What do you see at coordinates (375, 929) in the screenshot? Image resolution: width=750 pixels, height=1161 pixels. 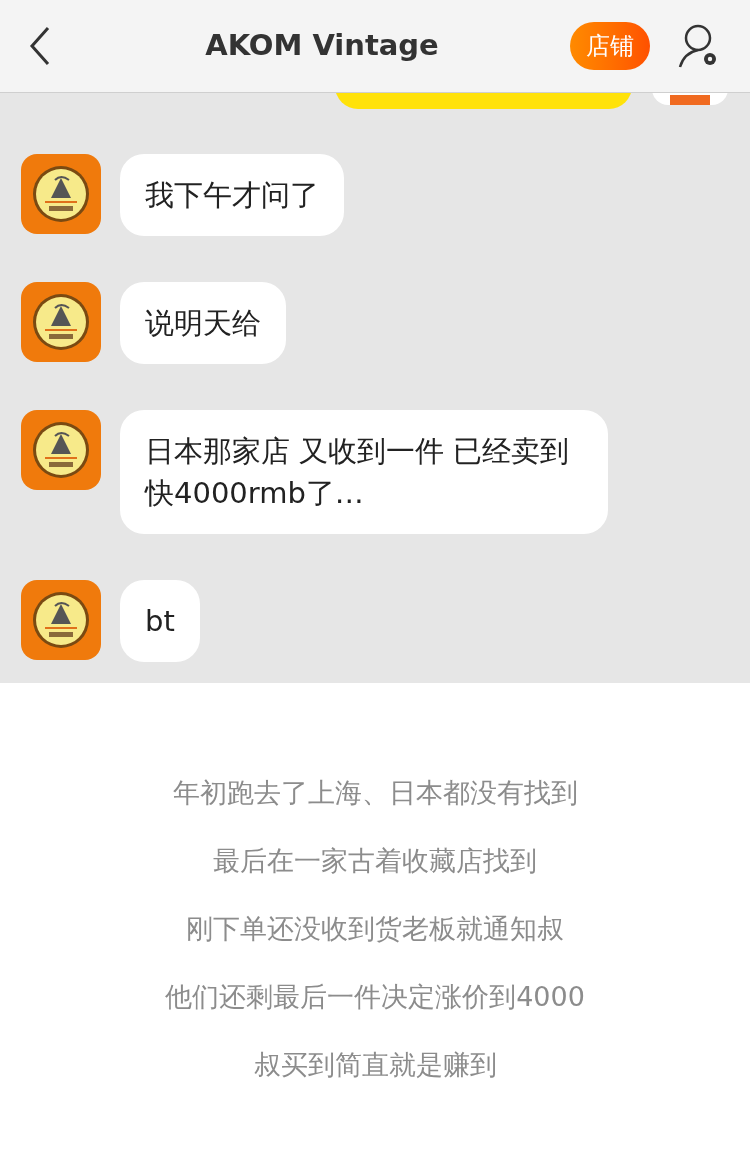 I see `caption-line: 刚下单还没收到货老板就通知叔` at bounding box center [375, 929].